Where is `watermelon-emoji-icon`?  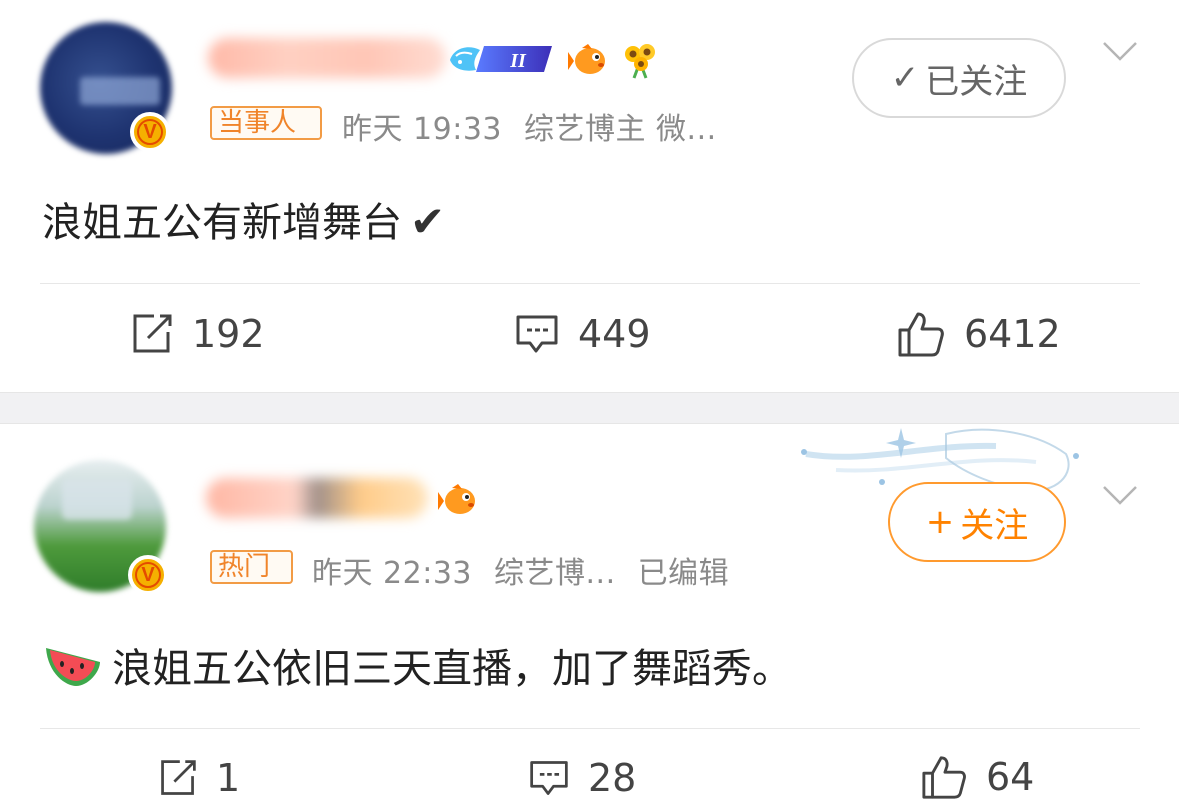 watermelon-emoji-icon is located at coordinates (73, 667).